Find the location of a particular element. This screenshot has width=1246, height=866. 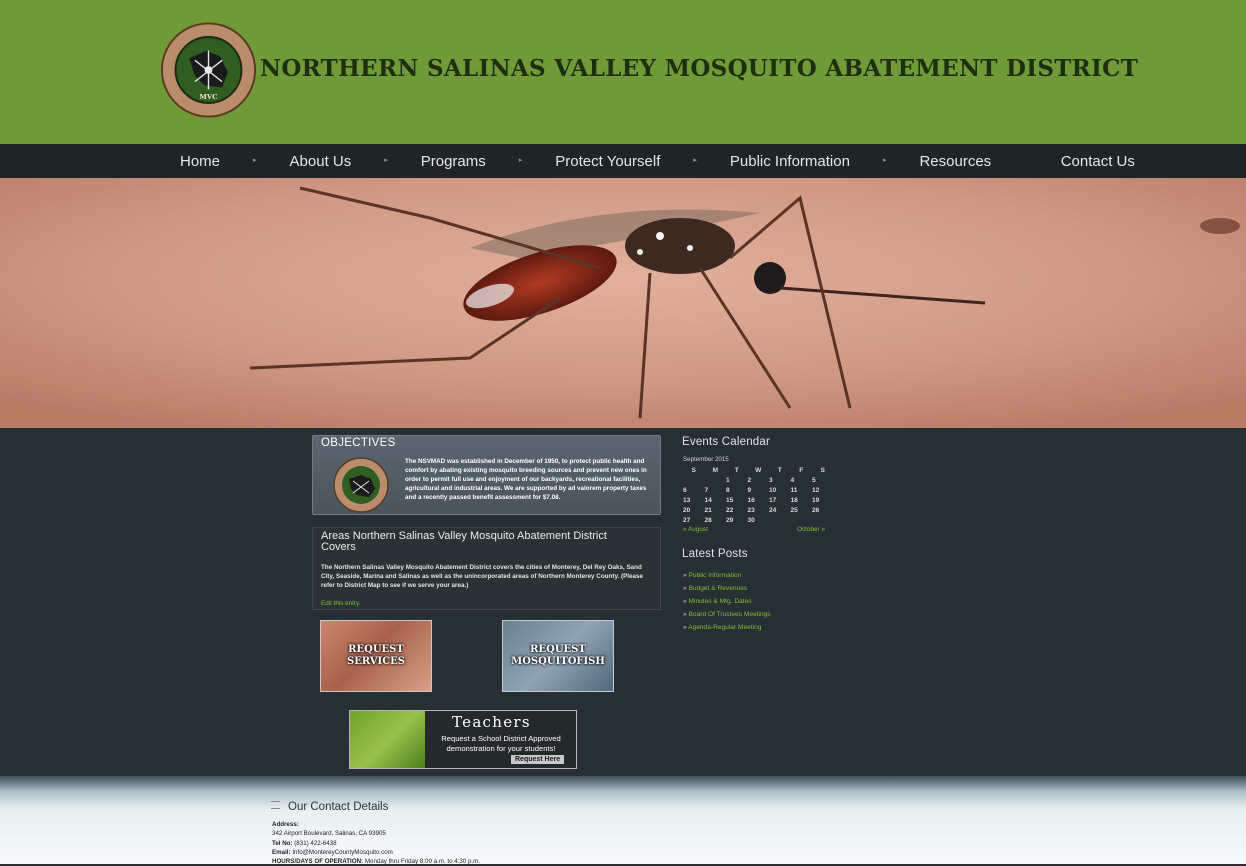

calendar-day: 15 is located at coordinates (730, 500).